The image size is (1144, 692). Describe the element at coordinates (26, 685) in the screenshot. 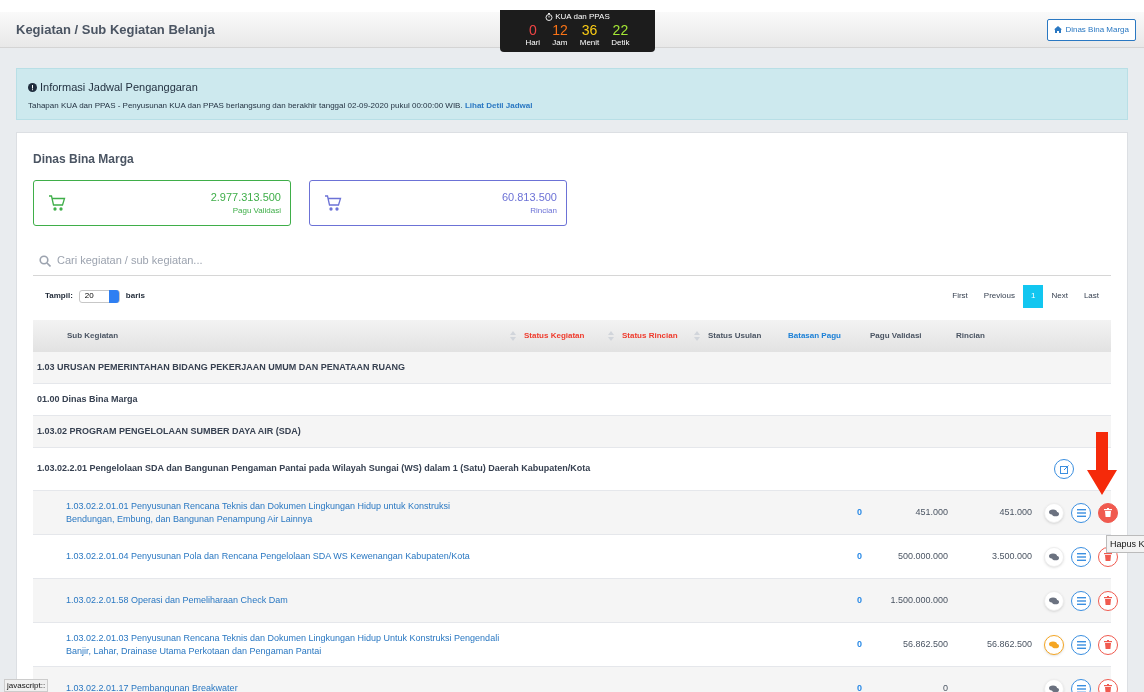

I see `url-tooltip: javascript::` at that location.